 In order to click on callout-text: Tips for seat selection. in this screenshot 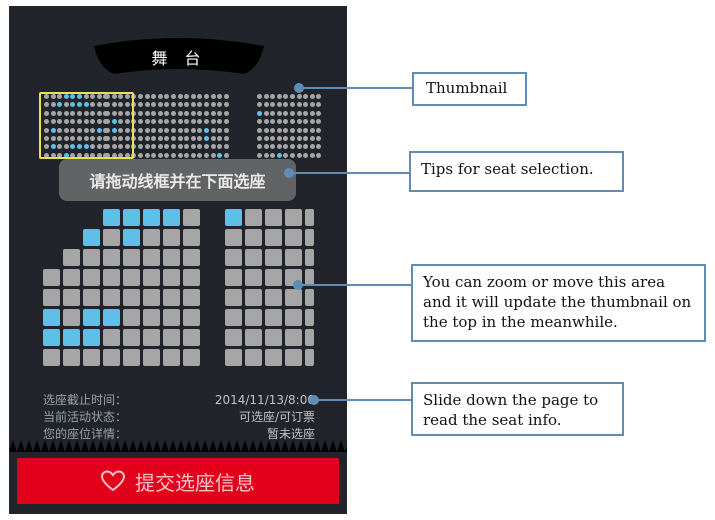, I will do `click(507, 169)`.